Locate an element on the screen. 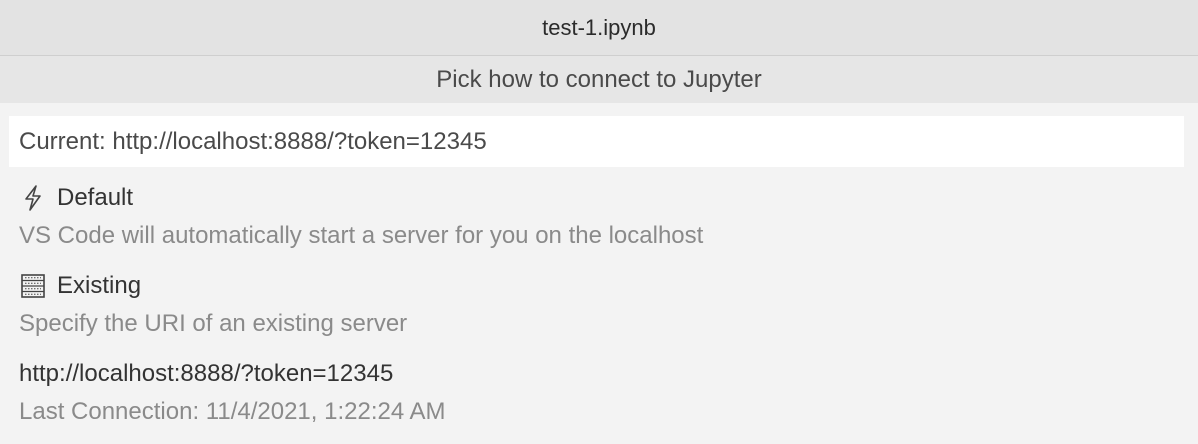 The image size is (1198, 444). window-title: test-1.ipynb is located at coordinates (599, 27).